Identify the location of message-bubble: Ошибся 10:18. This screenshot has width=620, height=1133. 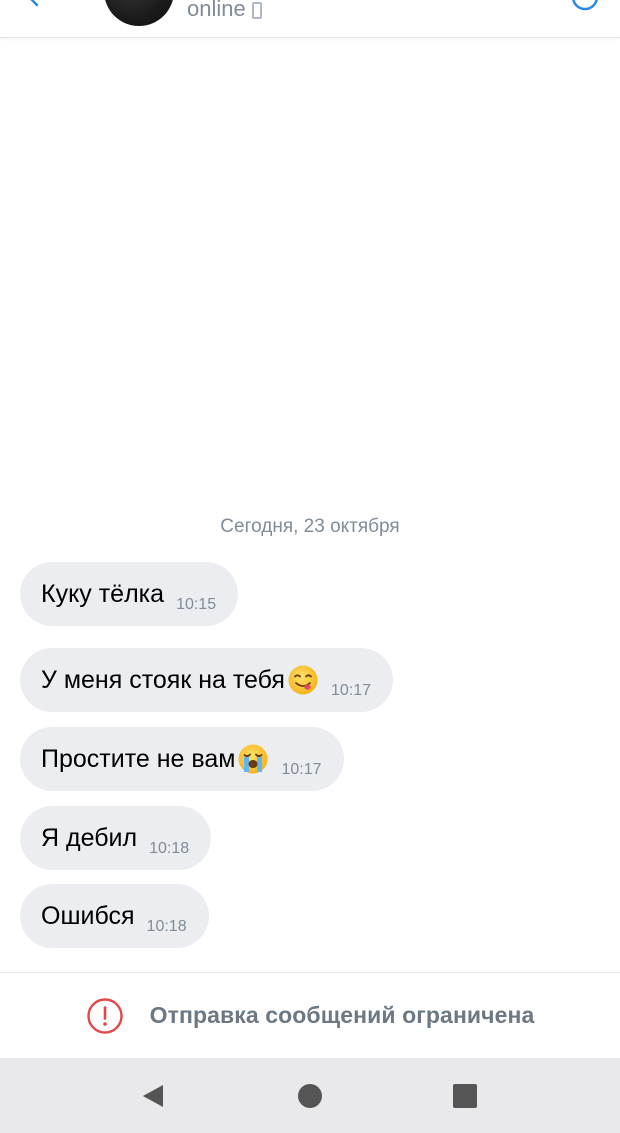
(114, 916).